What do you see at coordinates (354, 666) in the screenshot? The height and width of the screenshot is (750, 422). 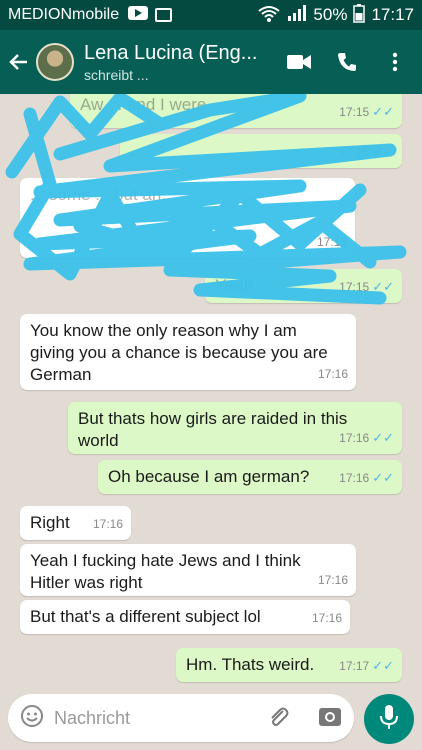 I see `message-time: 17:17` at bounding box center [354, 666].